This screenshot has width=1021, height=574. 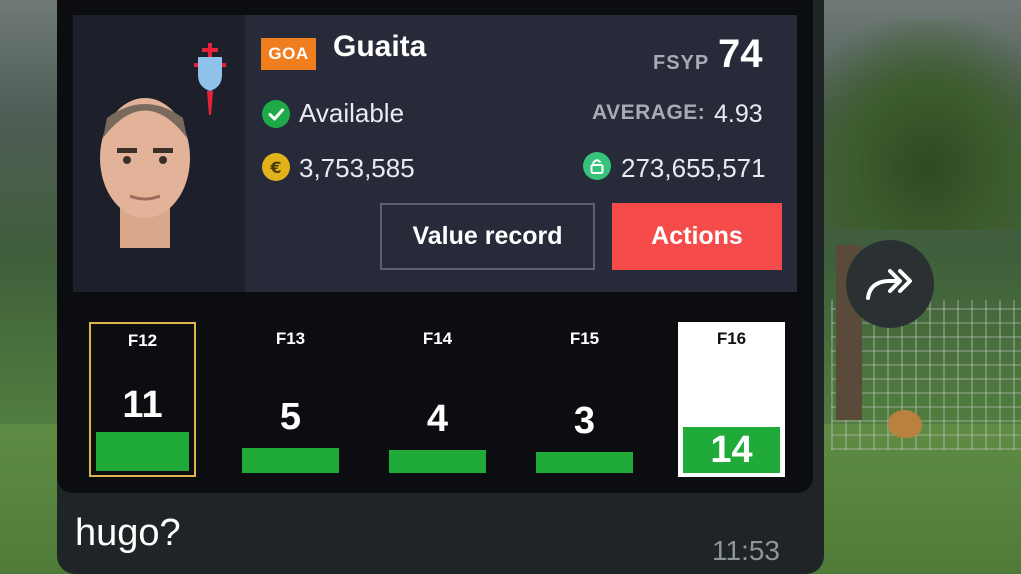 I want to click on average-label: AVERAGE:, so click(x=649, y=112).